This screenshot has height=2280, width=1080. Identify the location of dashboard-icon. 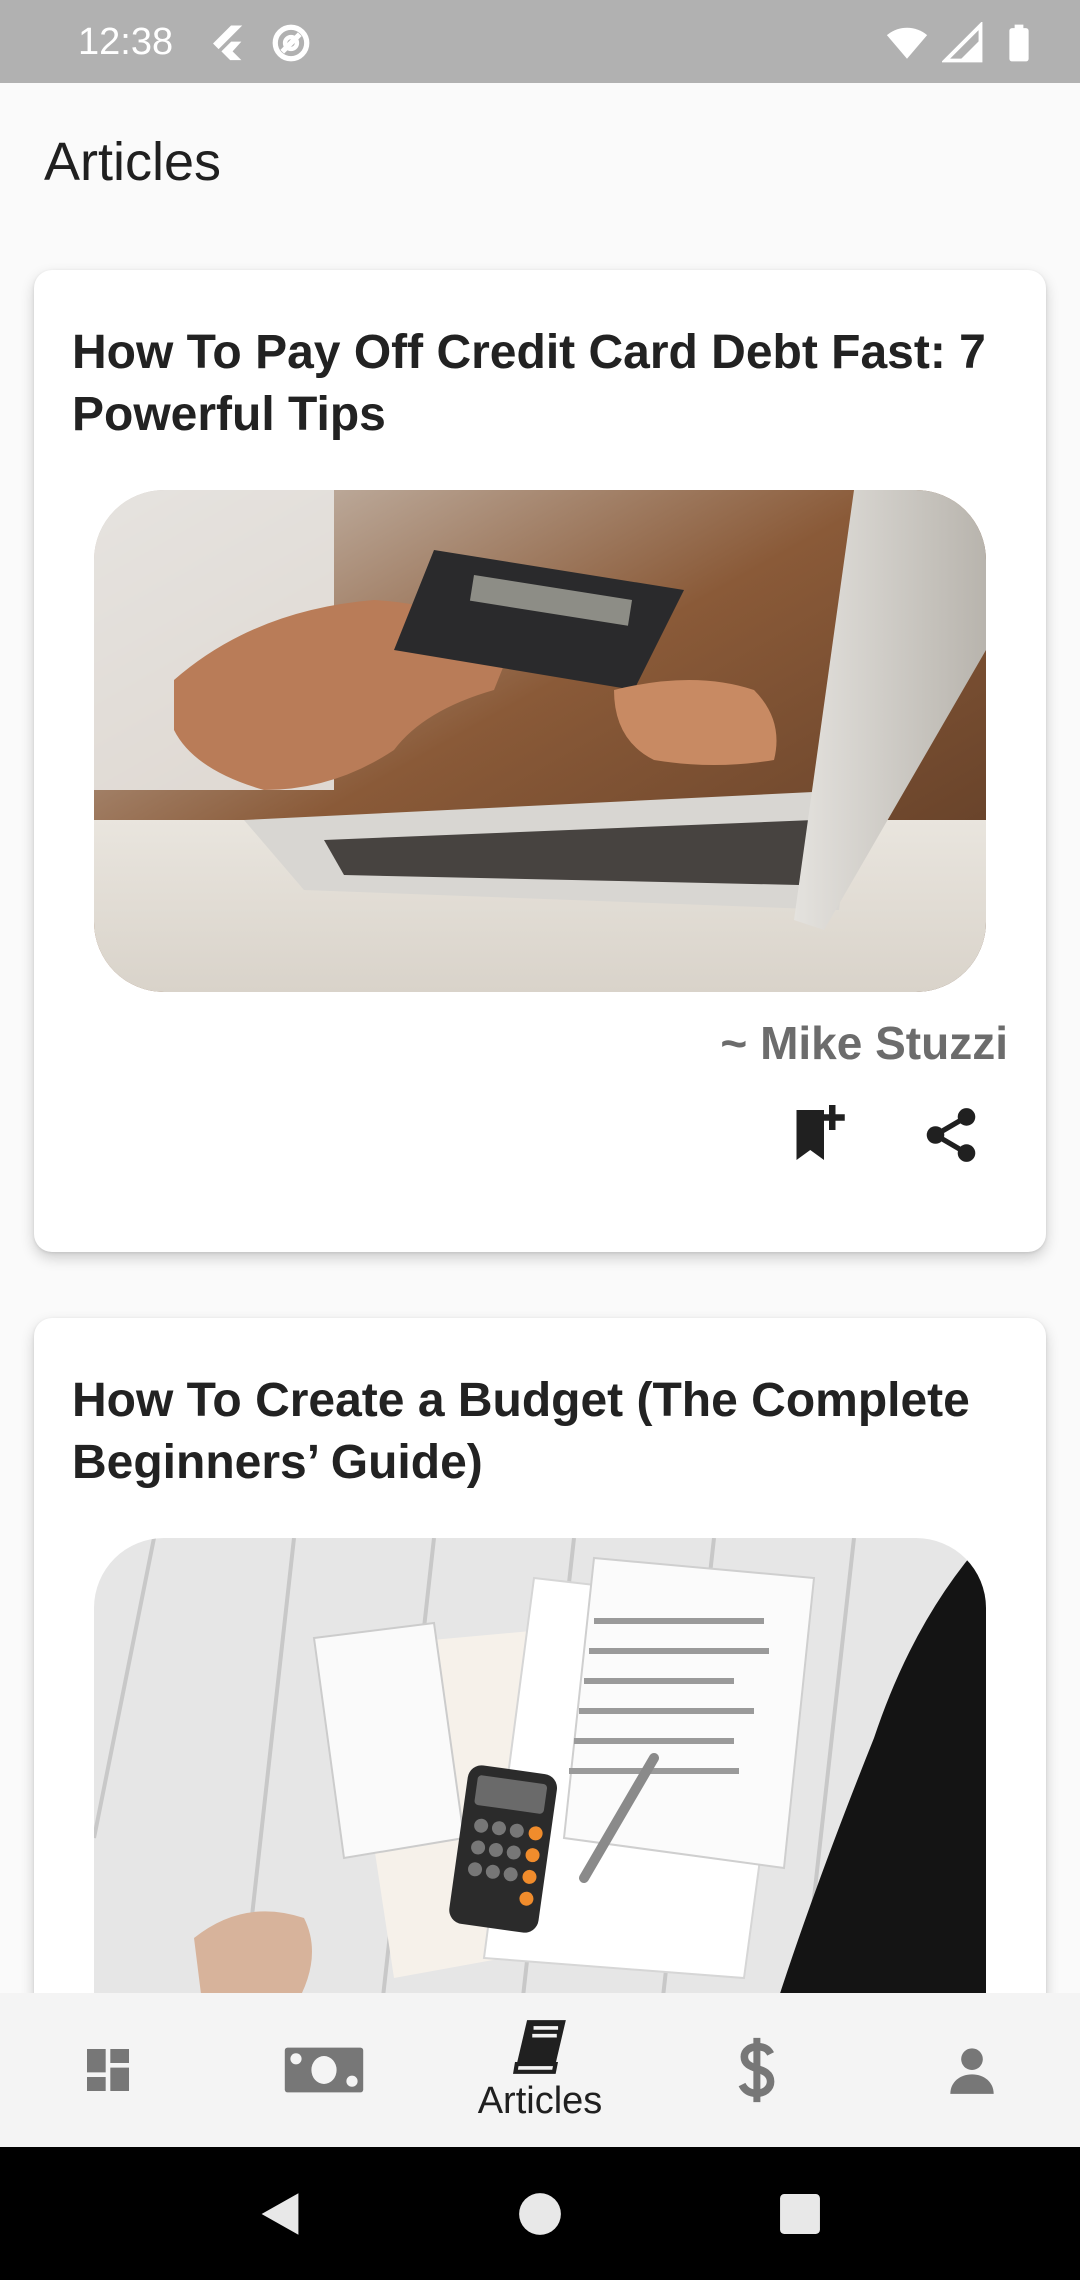
(108, 2070).